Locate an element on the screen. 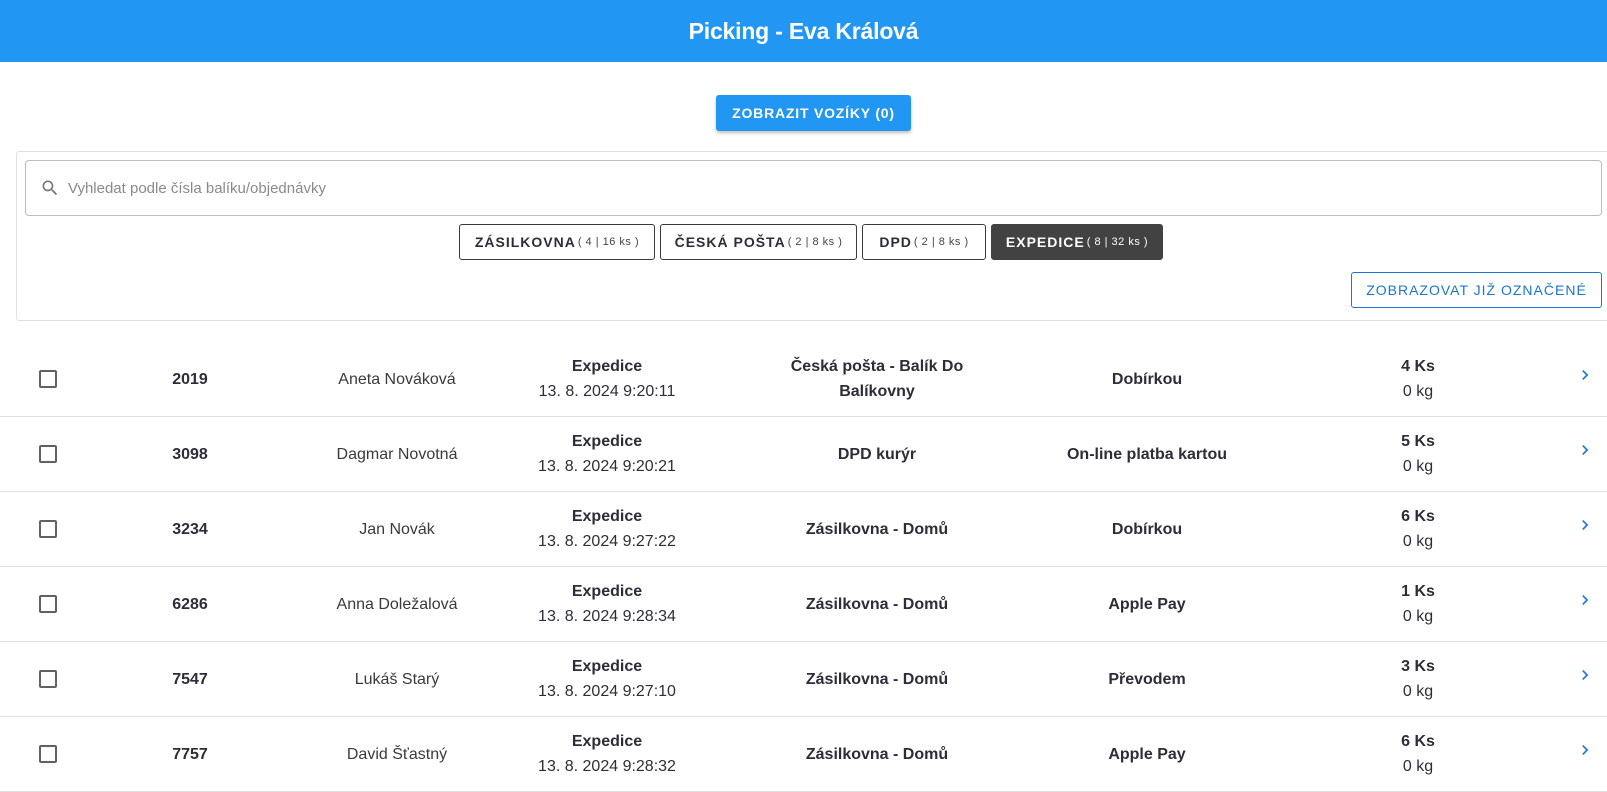  tab-zasilkovna: ZÁSILKOVNA( 4 | 16 ks ) is located at coordinates (557, 242).